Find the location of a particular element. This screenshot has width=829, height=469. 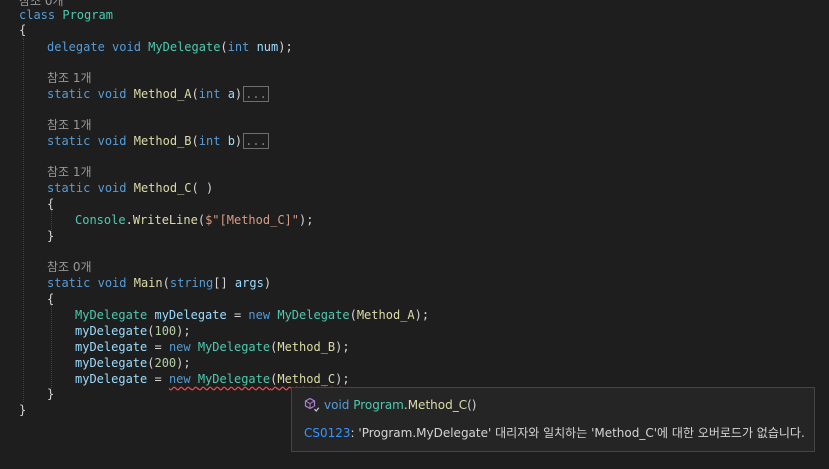

keyword-delegate: delegate is located at coordinates (76, 47).